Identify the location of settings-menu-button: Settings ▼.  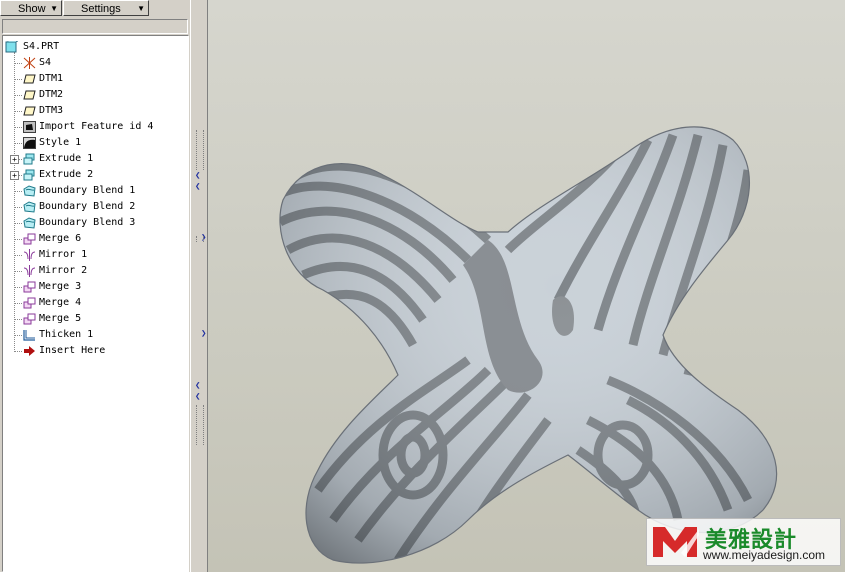
(106, 8).